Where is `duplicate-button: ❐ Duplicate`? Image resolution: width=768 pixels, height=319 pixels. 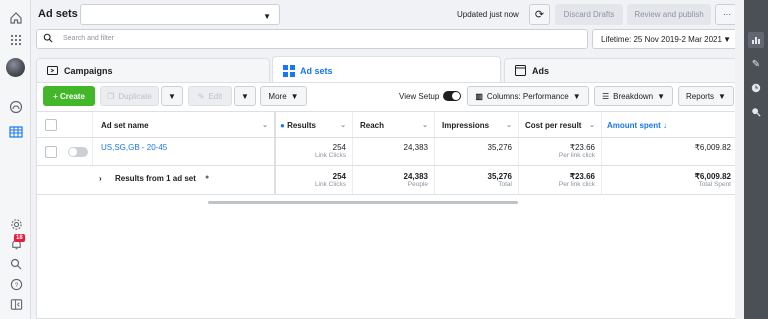
duplicate-button: ❐ Duplicate is located at coordinates (129, 96).